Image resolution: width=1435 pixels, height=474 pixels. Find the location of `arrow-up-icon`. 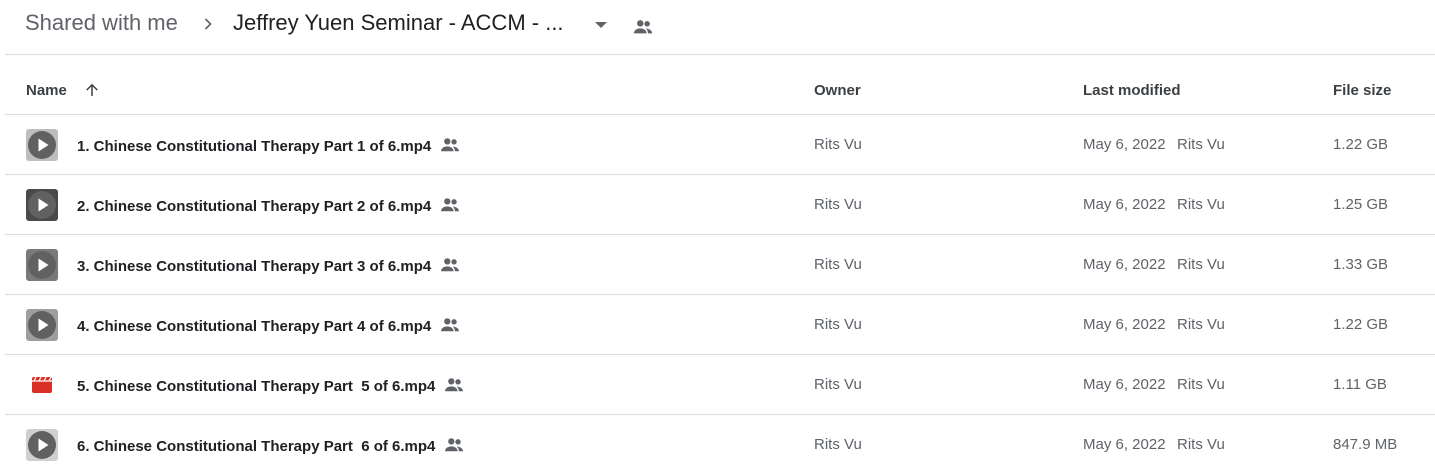

arrow-up-icon is located at coordinates (92, 90).